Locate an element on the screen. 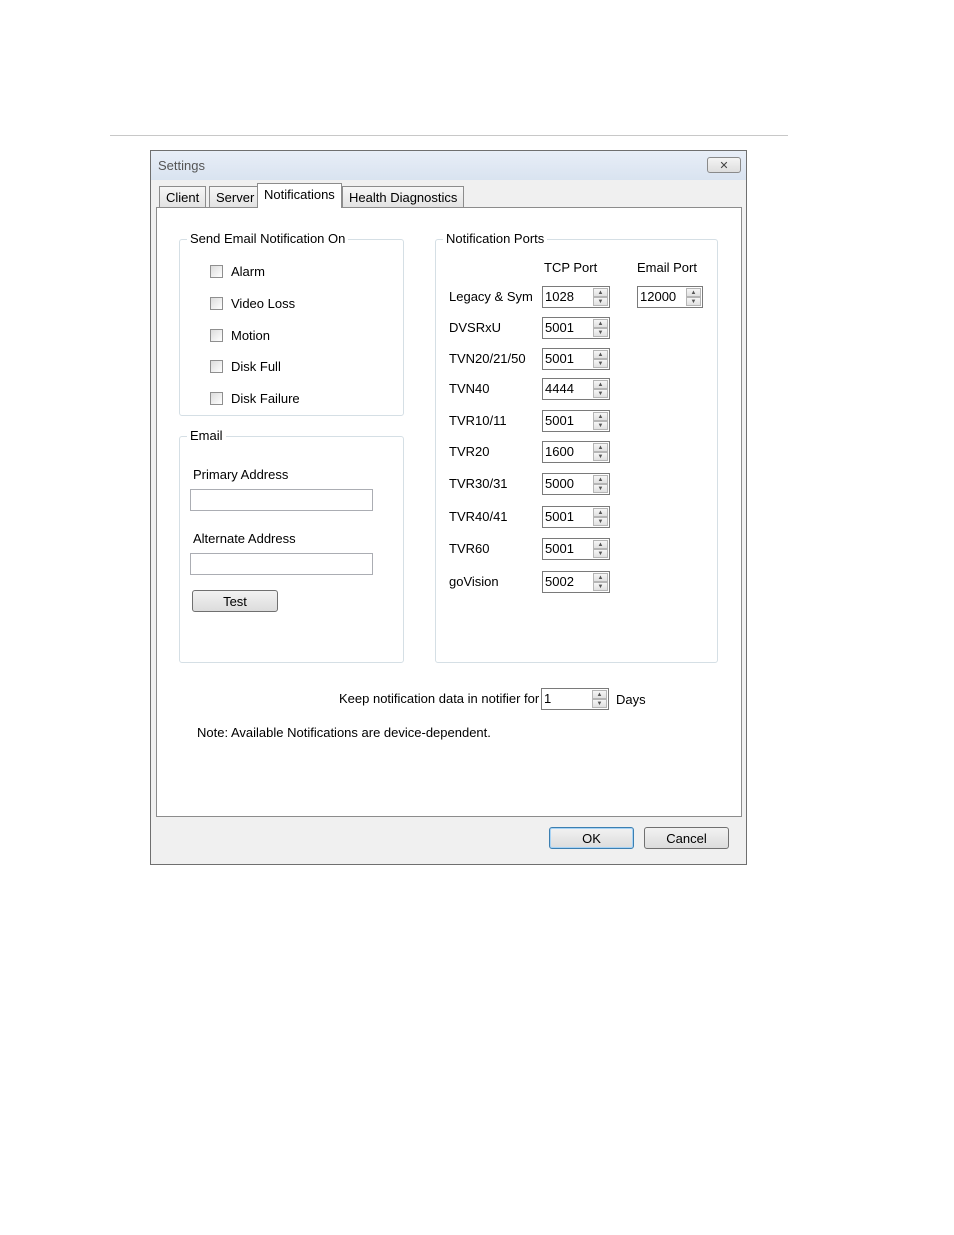  tcp-port-spinner: 1028 ▲ ▼ is located at coordinates (576, 297).